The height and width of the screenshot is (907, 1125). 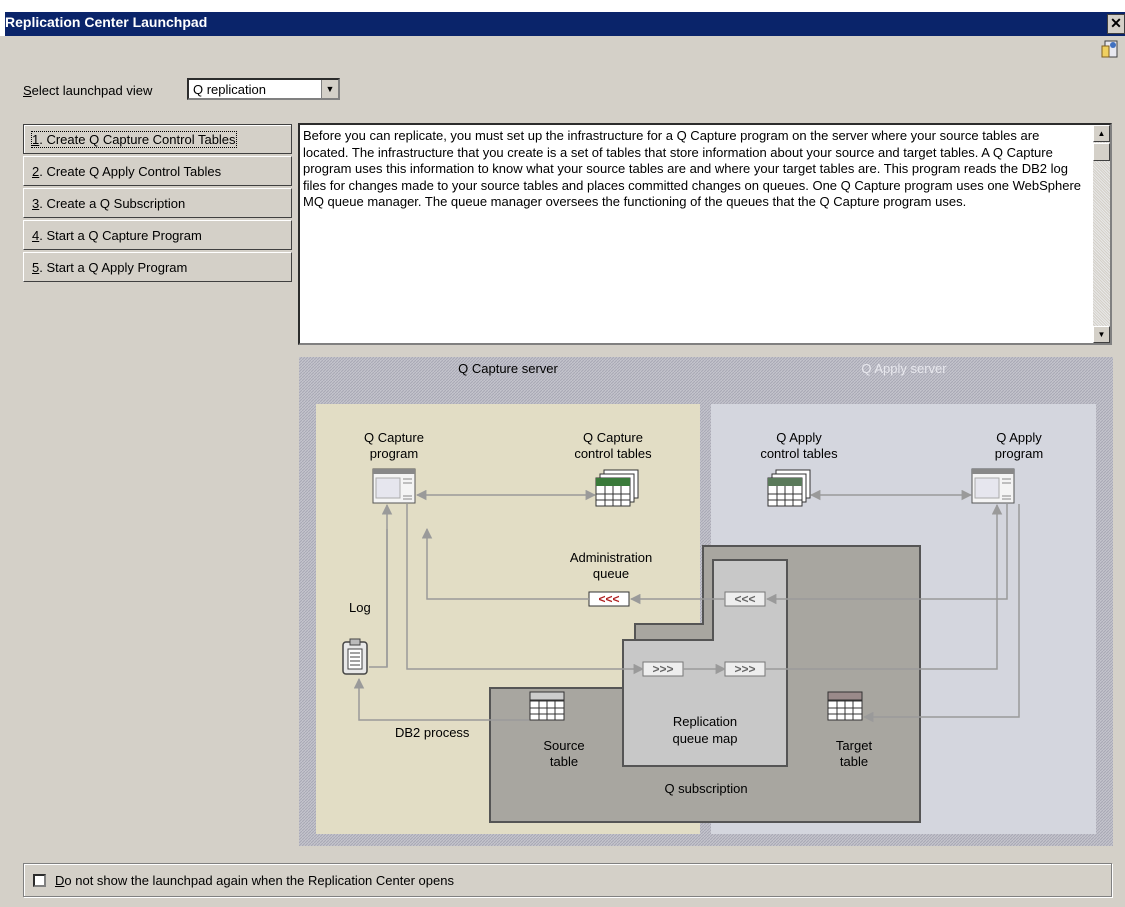 I want to click on send-queue-icon: >>>, so click(x=663, y=669).